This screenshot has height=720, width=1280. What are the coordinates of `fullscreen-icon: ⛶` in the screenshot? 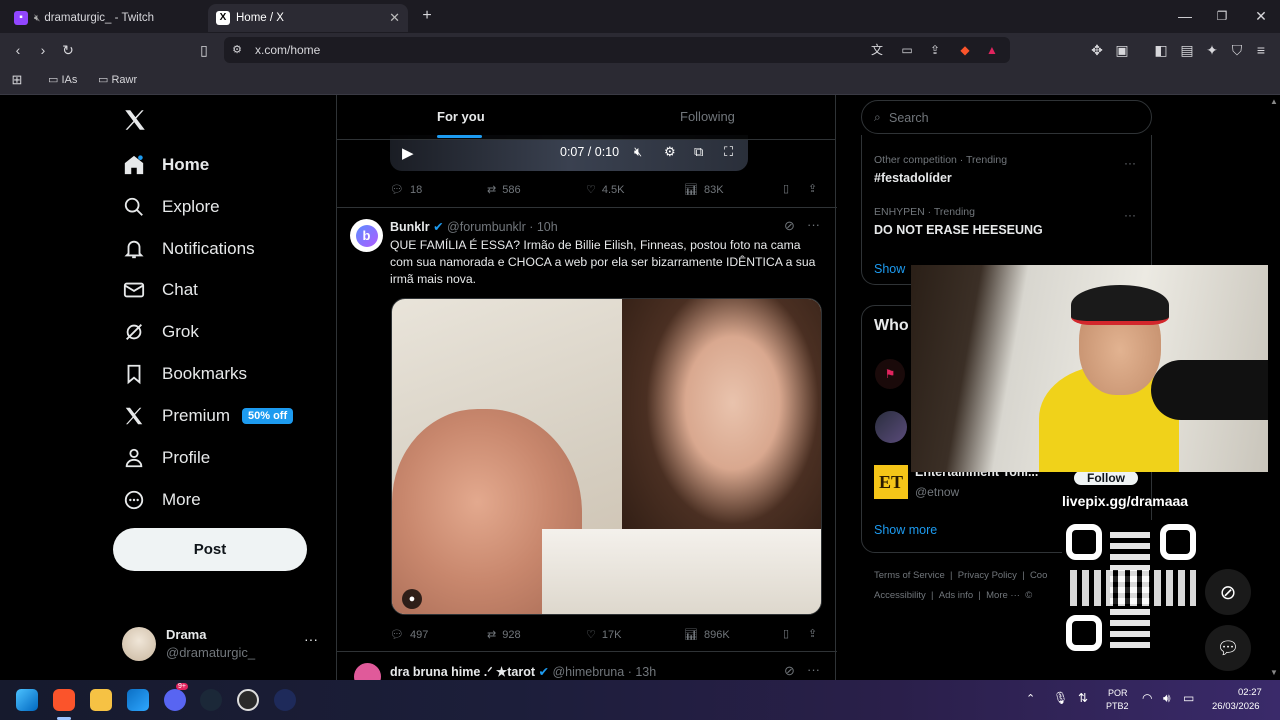 It's located at (728, 152).